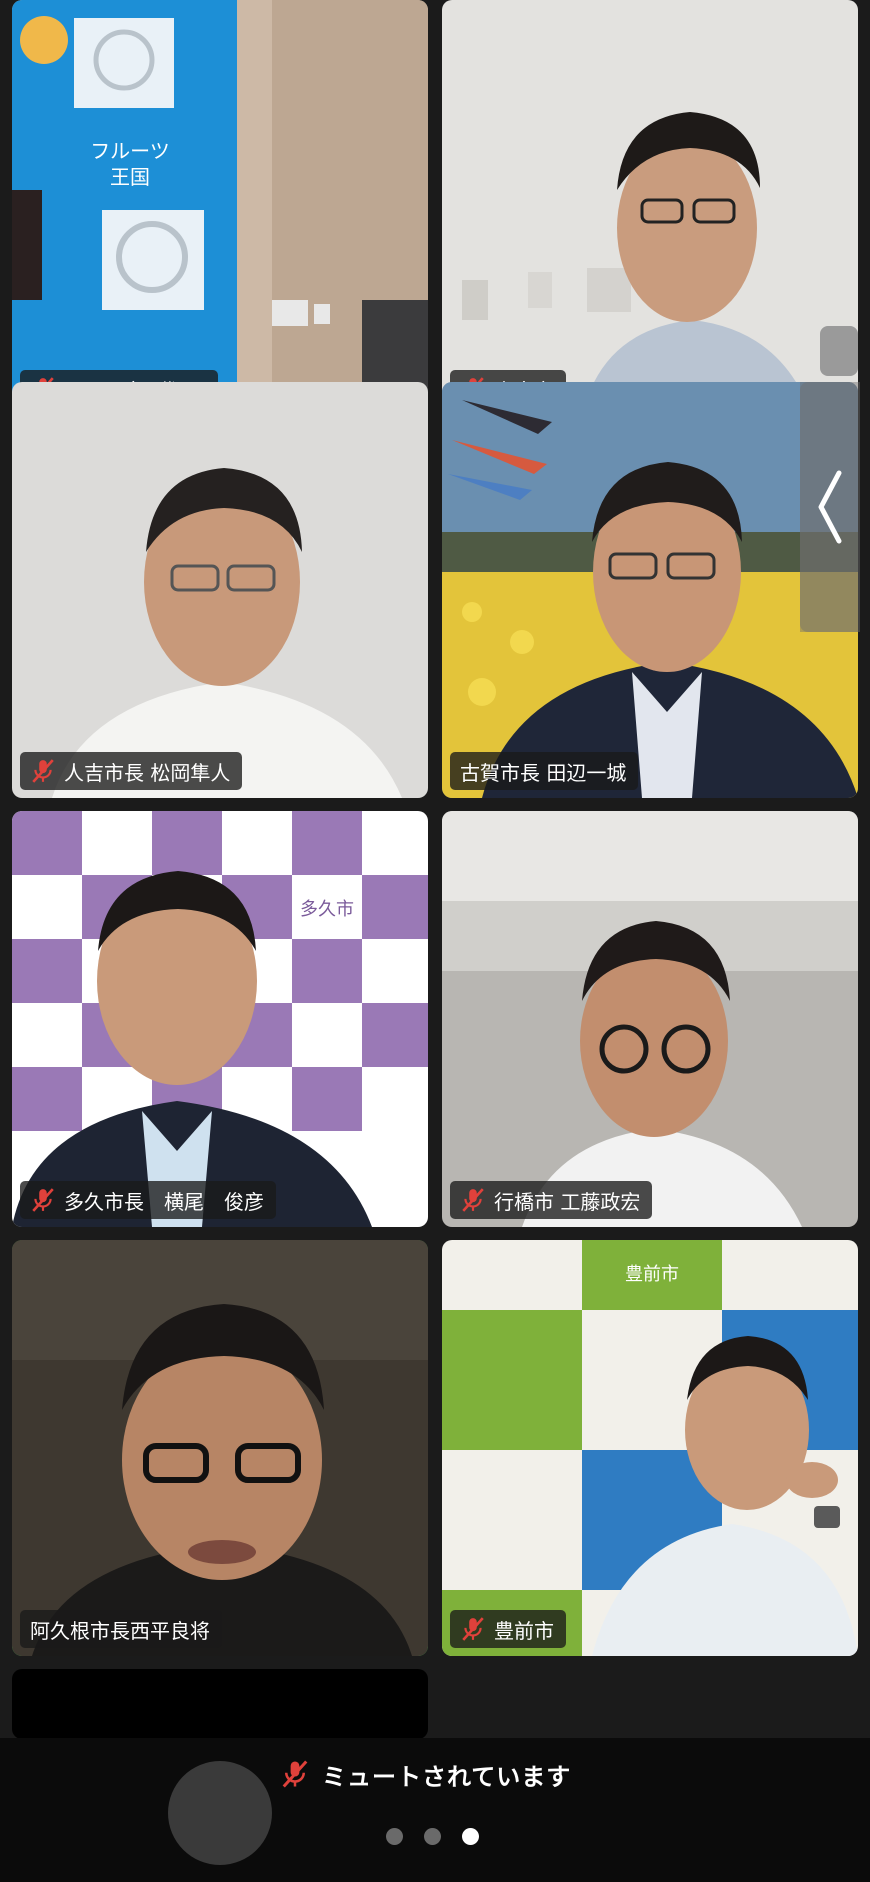  I want to click on participant-name: 古賀市長 田辺一城, so click(543, 772).